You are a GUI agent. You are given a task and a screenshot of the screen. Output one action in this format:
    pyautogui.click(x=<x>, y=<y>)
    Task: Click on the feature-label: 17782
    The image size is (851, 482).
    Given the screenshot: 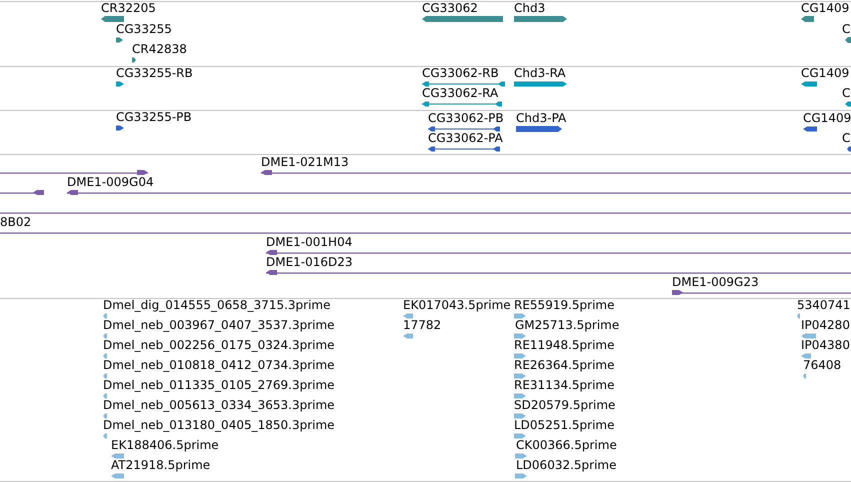 What is the action you would take?
    pyautogui.click(x=422, y=325)
    